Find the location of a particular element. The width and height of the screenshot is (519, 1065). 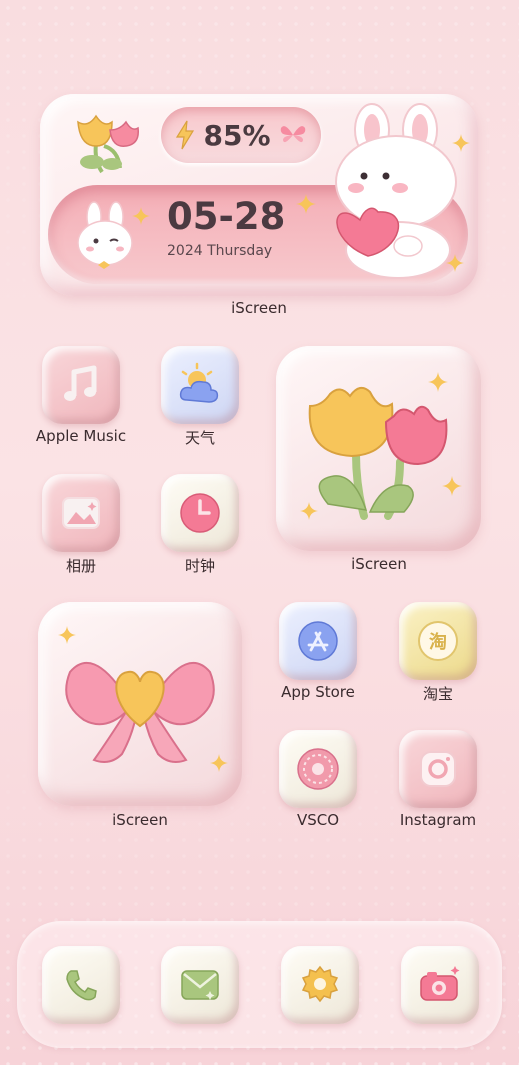

camera-icon is located at coordinates (440, 983).